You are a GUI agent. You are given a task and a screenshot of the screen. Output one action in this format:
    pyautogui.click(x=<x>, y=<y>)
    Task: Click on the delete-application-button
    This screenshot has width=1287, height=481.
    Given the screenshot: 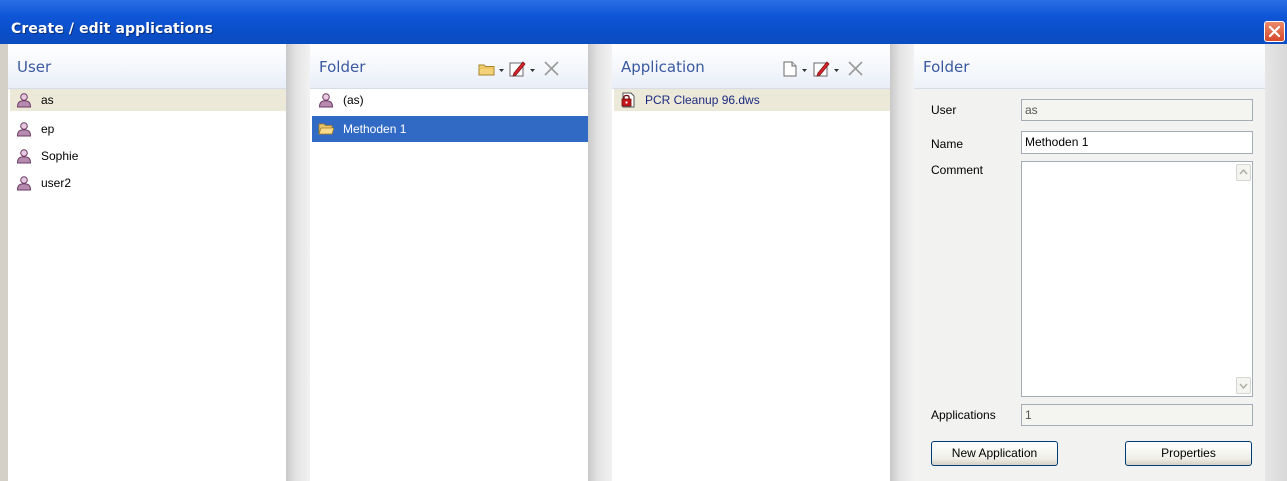 What is the action you would take?
    pyautogui.click(x=856, y=69)
    